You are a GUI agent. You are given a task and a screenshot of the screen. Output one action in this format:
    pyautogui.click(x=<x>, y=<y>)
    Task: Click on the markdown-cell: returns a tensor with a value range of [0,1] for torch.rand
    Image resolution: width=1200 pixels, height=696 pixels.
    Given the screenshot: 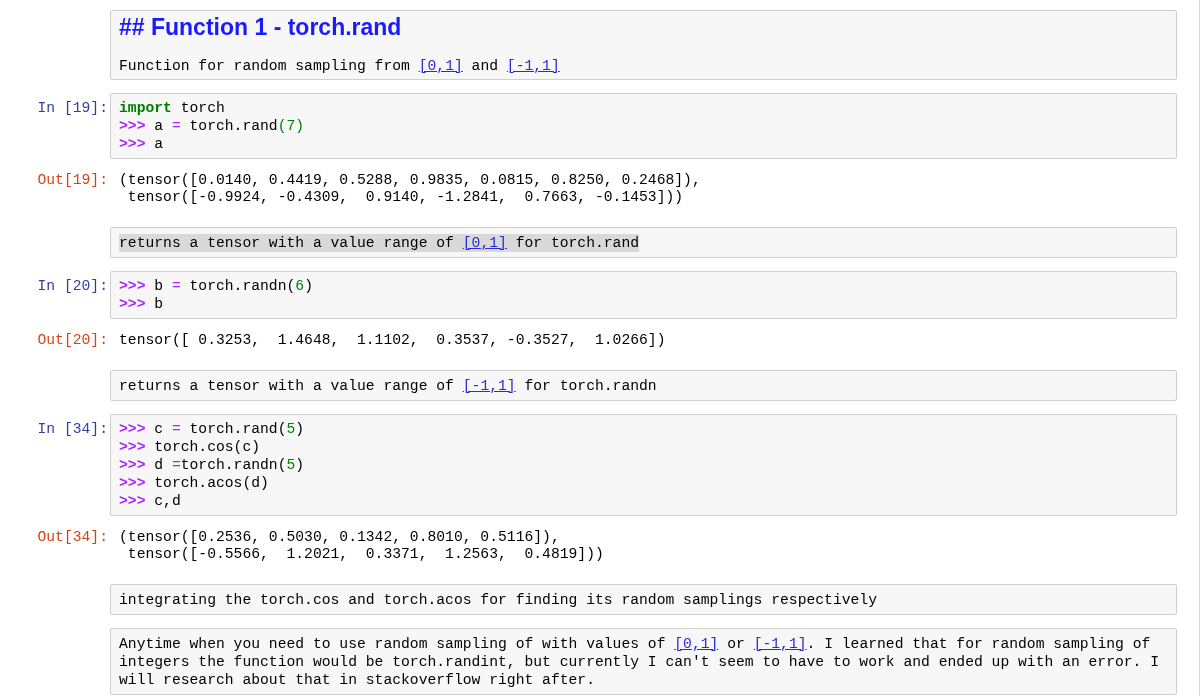 What is the action you would take?
    pyautogui.click(x=643, y=242)
    